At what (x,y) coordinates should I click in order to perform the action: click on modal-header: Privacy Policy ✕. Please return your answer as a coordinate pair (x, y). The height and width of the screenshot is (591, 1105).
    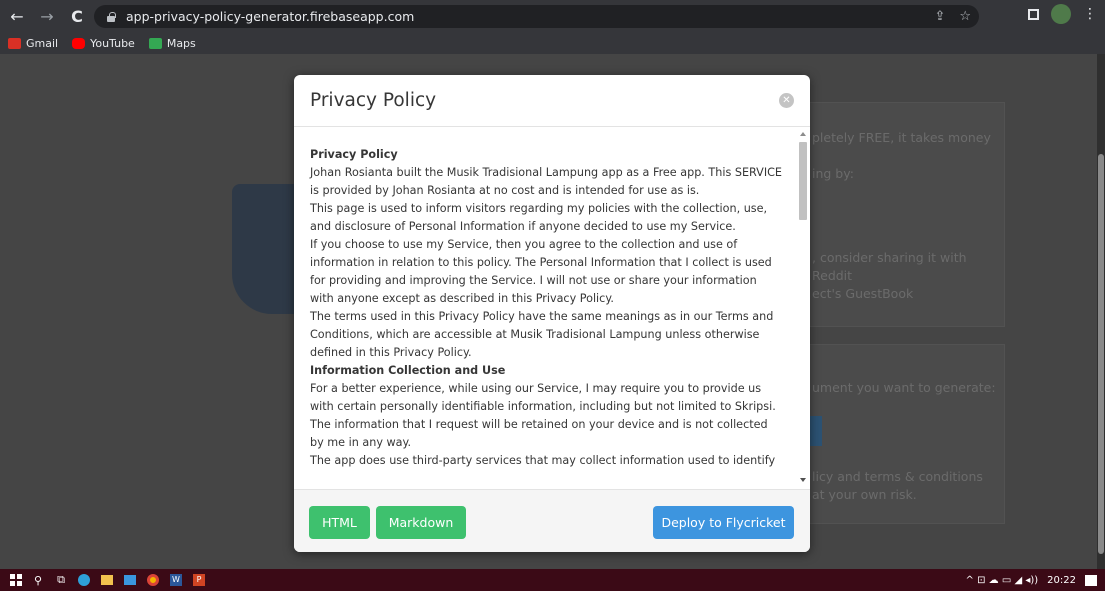
    Looking at the image, I should click on (552, 101).